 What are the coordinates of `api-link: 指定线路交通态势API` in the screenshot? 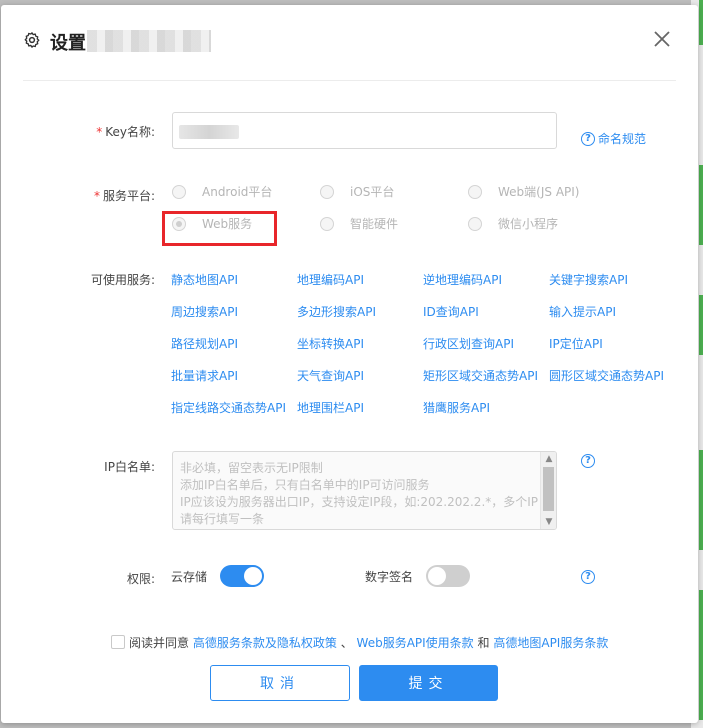 It's located at (228, 407).